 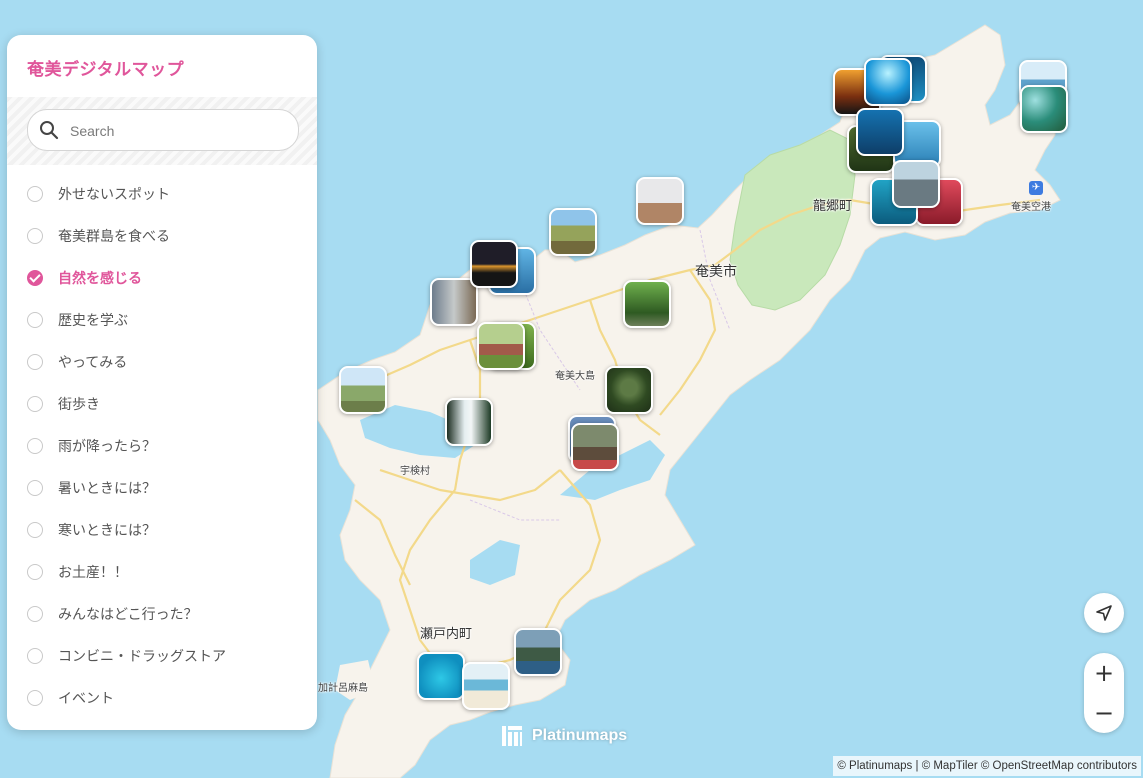 I want to click on category-label: やってみる, so click(x=93, y=363).